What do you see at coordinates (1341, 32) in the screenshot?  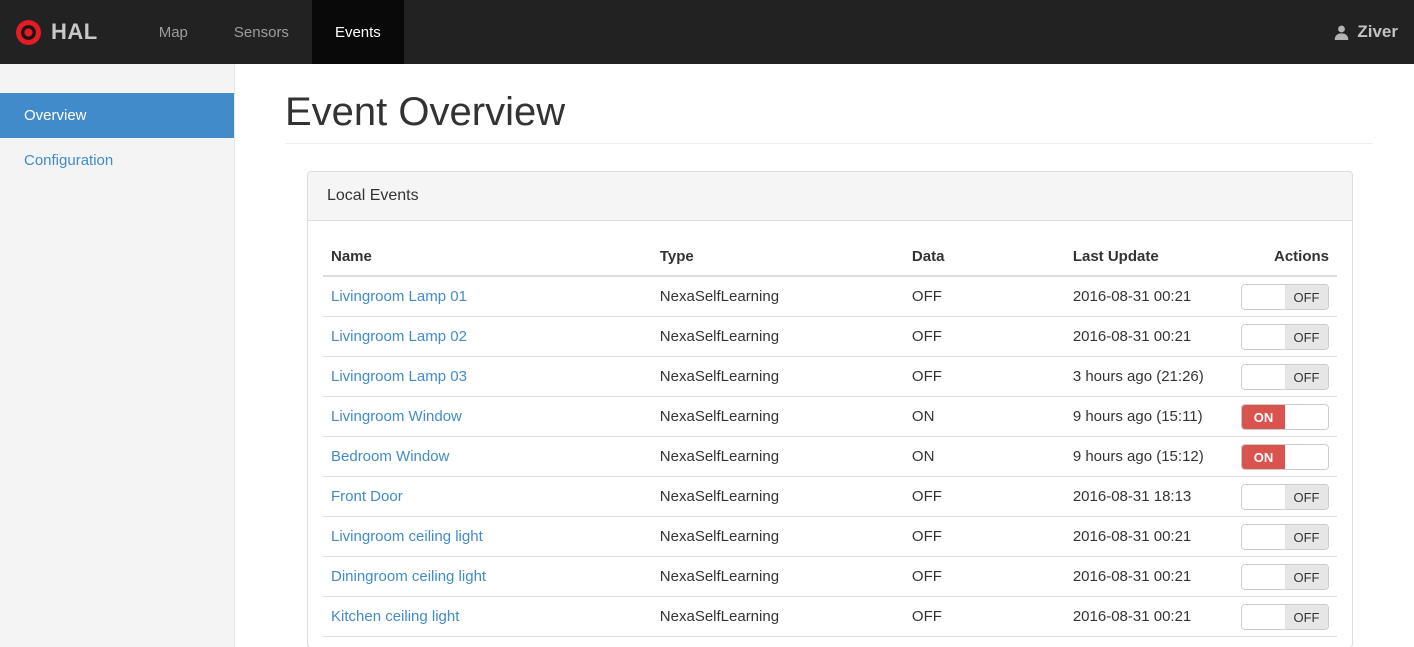 I see `user-icon` at bounding box center [1341, 32].